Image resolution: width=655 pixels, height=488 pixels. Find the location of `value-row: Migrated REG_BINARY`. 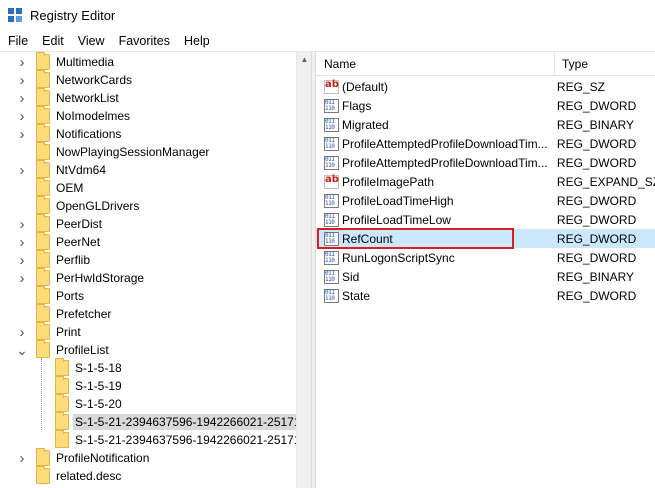

value-row: Migrated REG_BINARY is located at coordinates (485, 124).